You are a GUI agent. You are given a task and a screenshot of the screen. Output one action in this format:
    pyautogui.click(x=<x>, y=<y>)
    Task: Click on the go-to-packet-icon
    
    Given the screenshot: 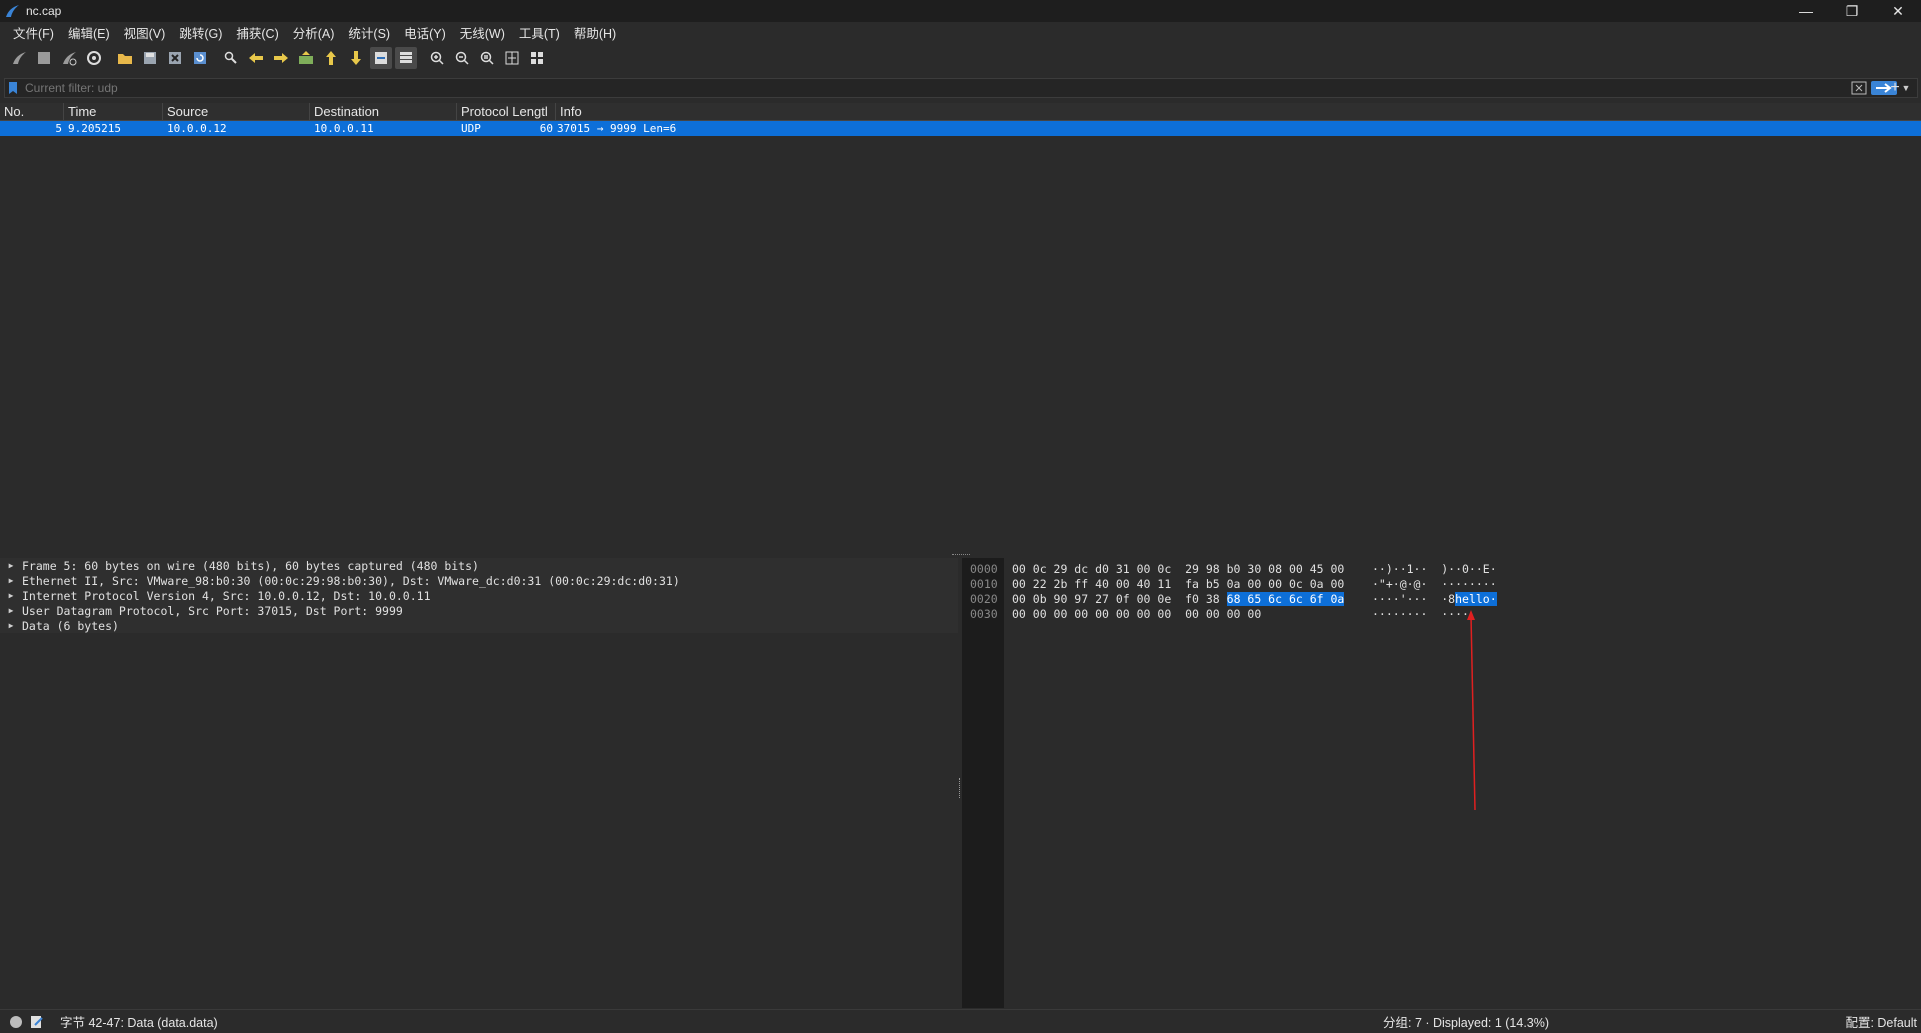 What is the action you would take?
    pyautogui.click(x=306, y=58)
    